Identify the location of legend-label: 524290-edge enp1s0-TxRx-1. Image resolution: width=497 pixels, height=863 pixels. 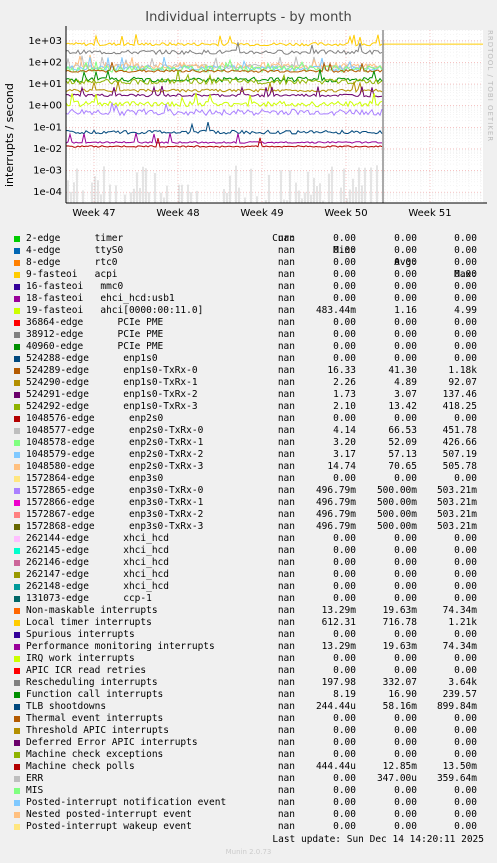
(112, 382).